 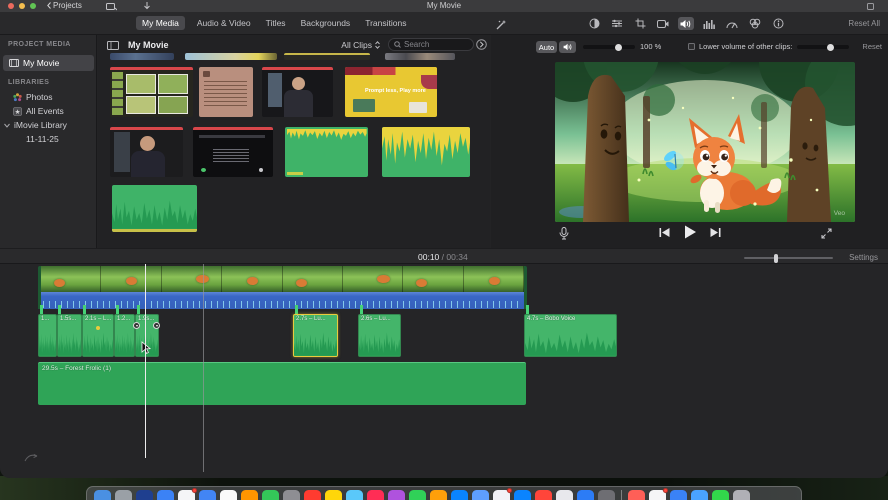 I want to click on timeline-music-clip: 29.5s – Forest Frolic (1), so click(x=282, y=383).